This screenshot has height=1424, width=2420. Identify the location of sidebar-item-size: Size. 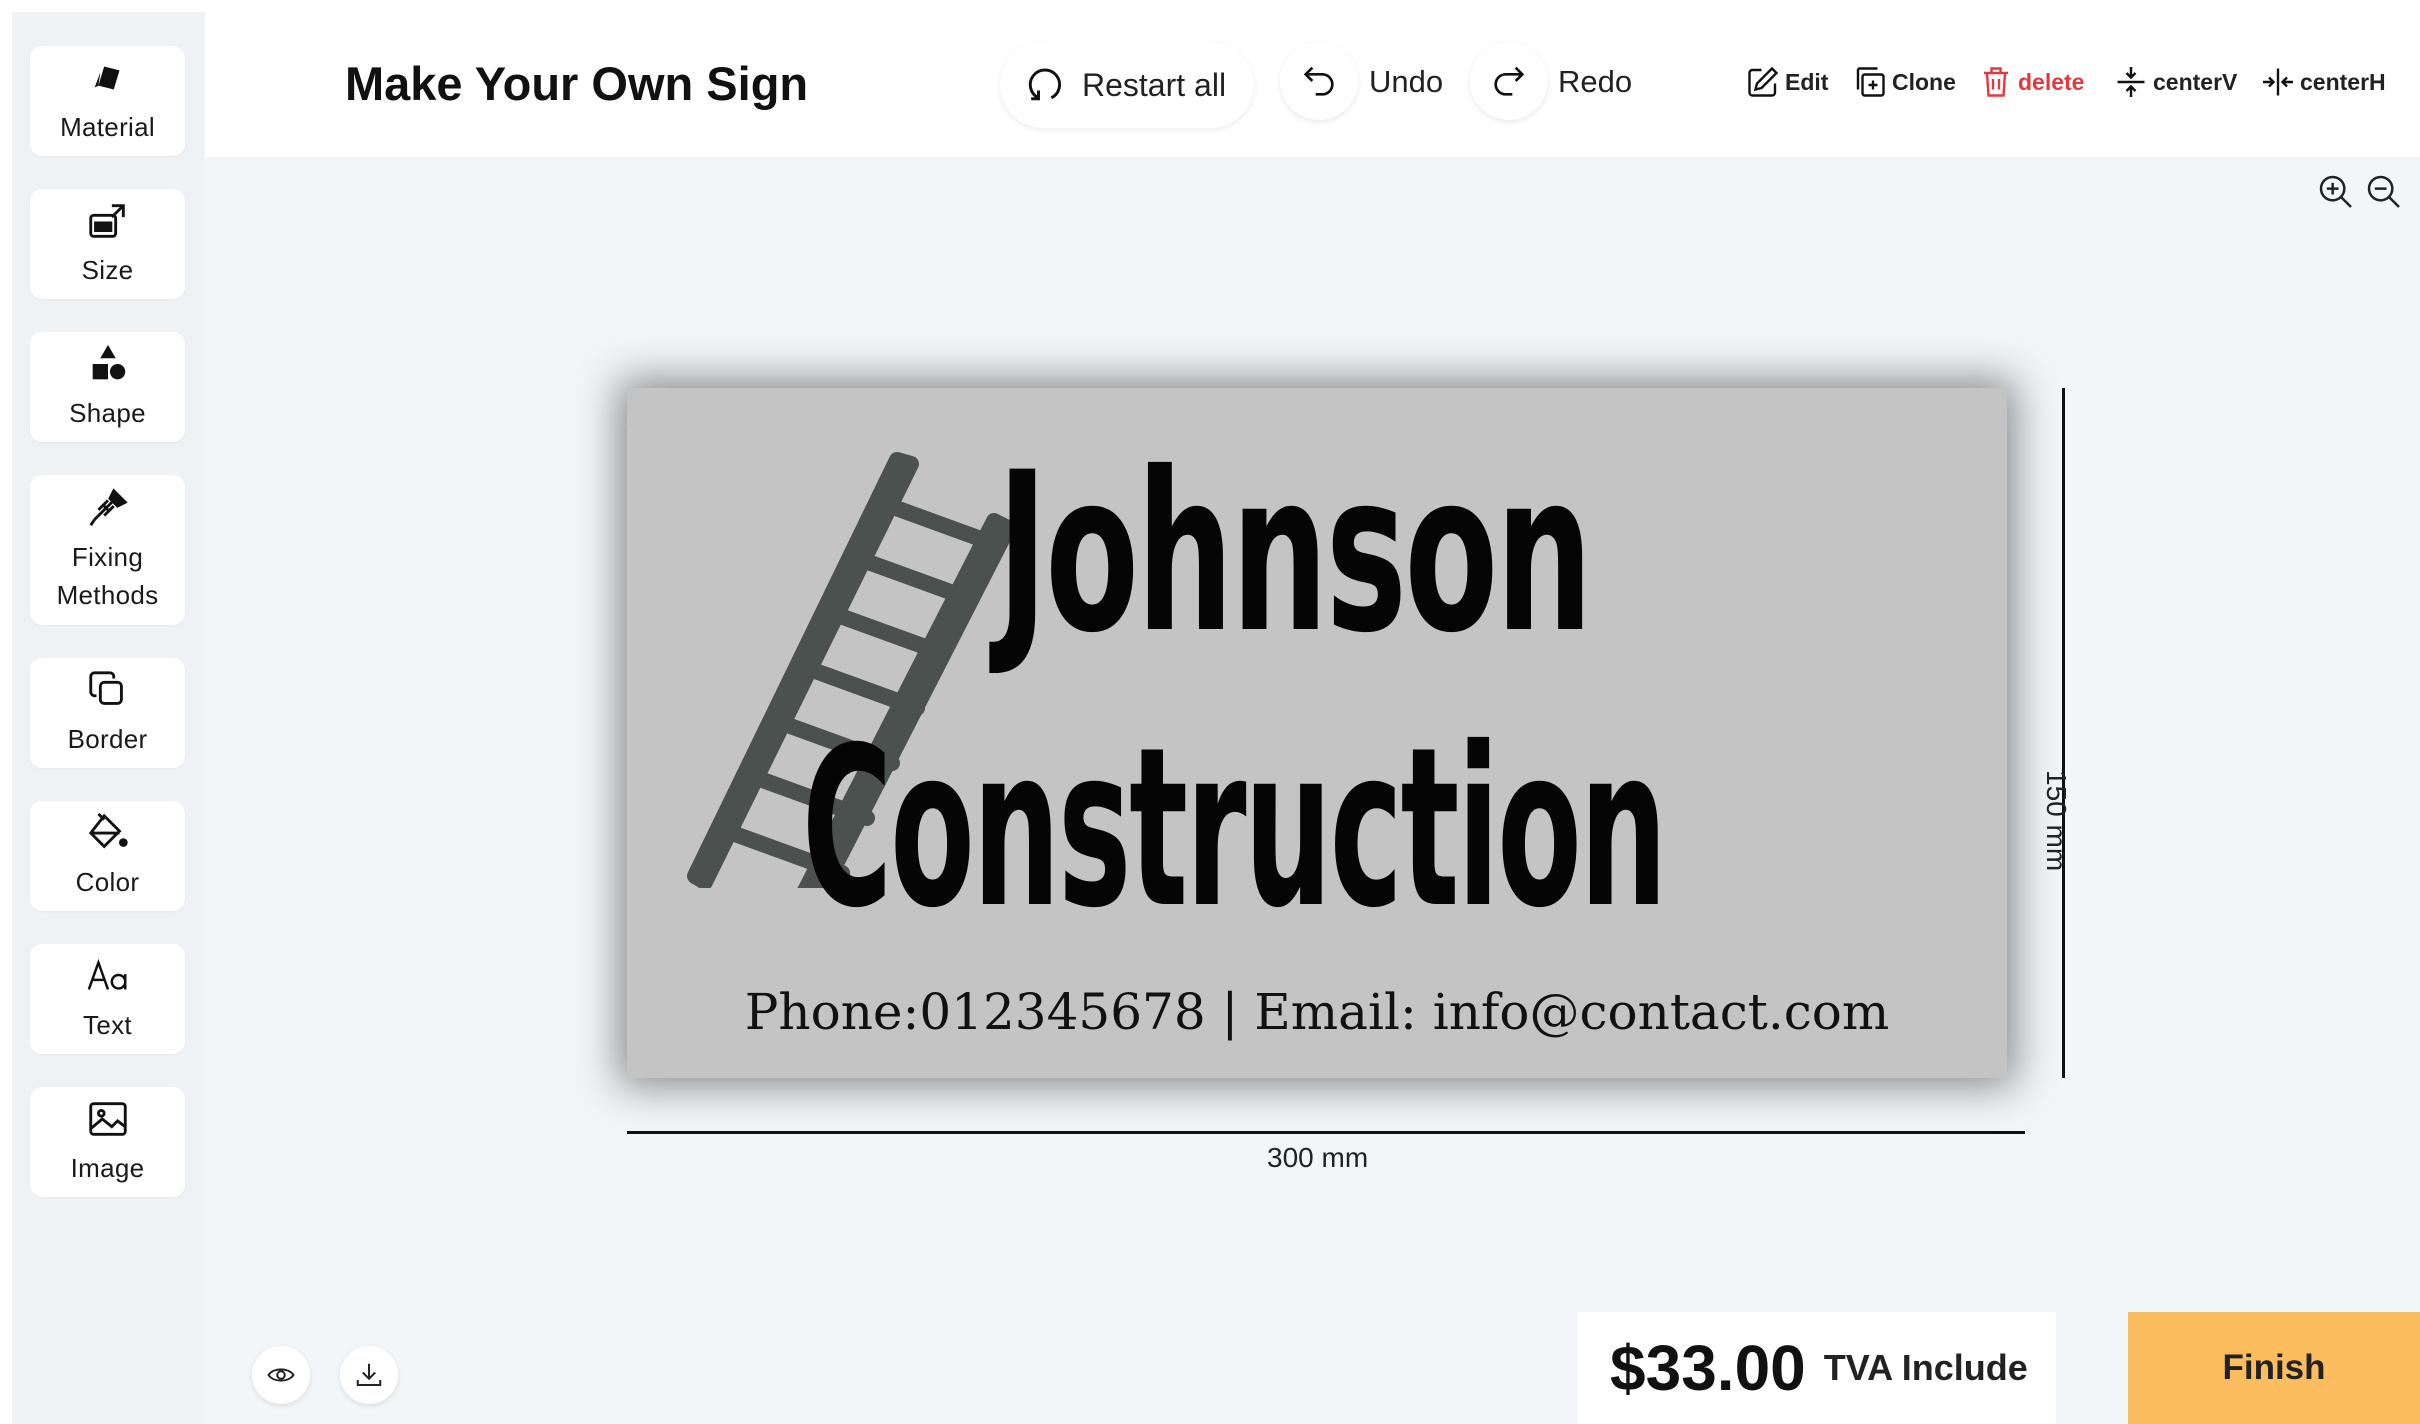
(107, 244).